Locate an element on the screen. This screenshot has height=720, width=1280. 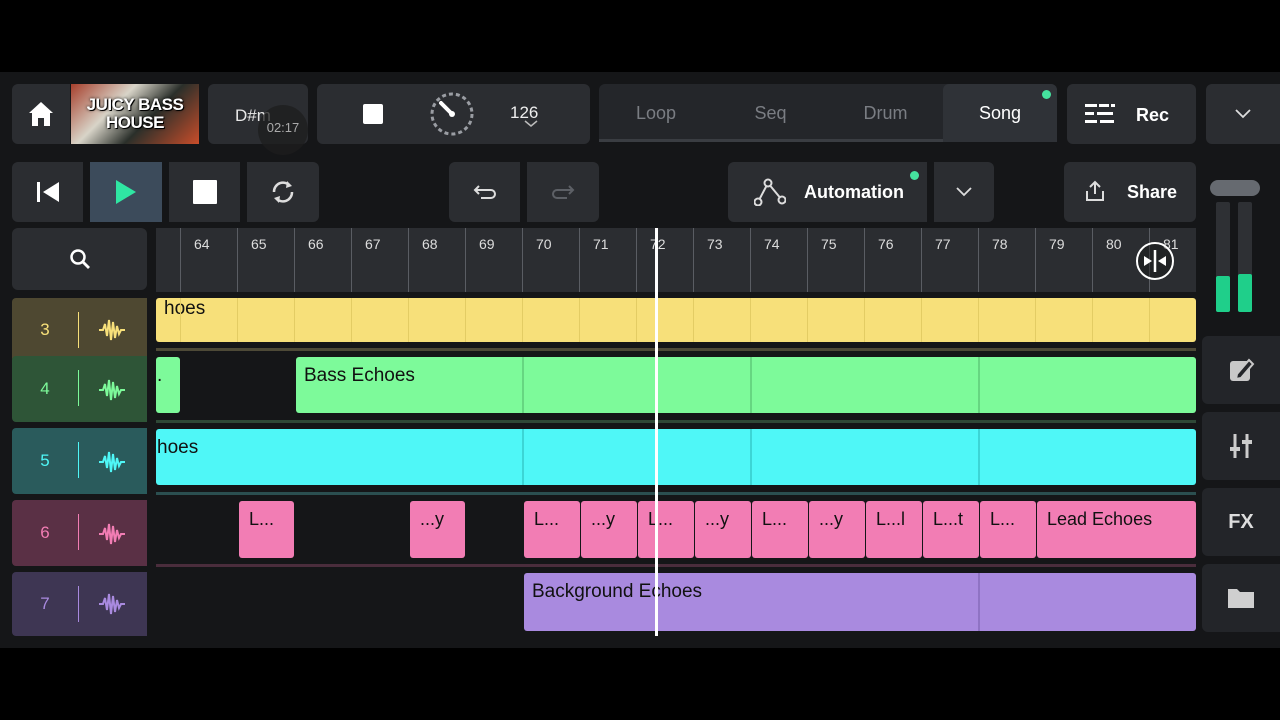
menu-dropdown-button is located at coordinates (1243, 114).